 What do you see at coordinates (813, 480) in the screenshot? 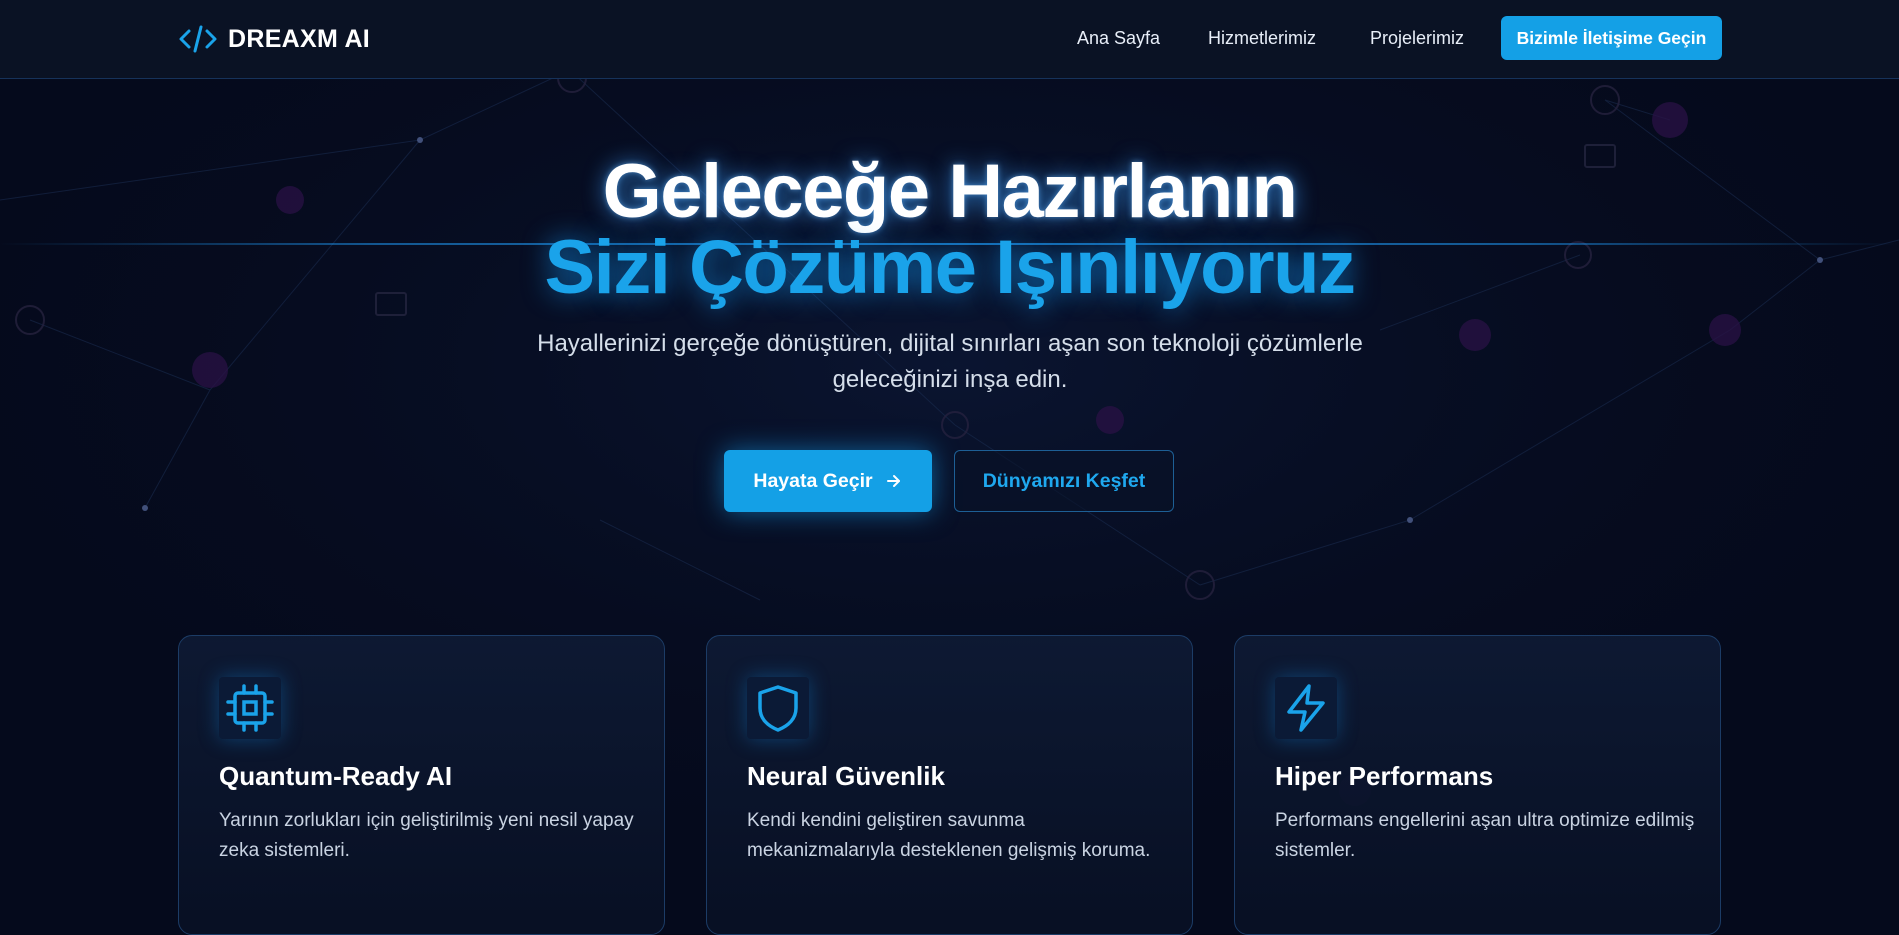
I see `get-started-label: Hayata Geçir` at bounding box center [813, 480].